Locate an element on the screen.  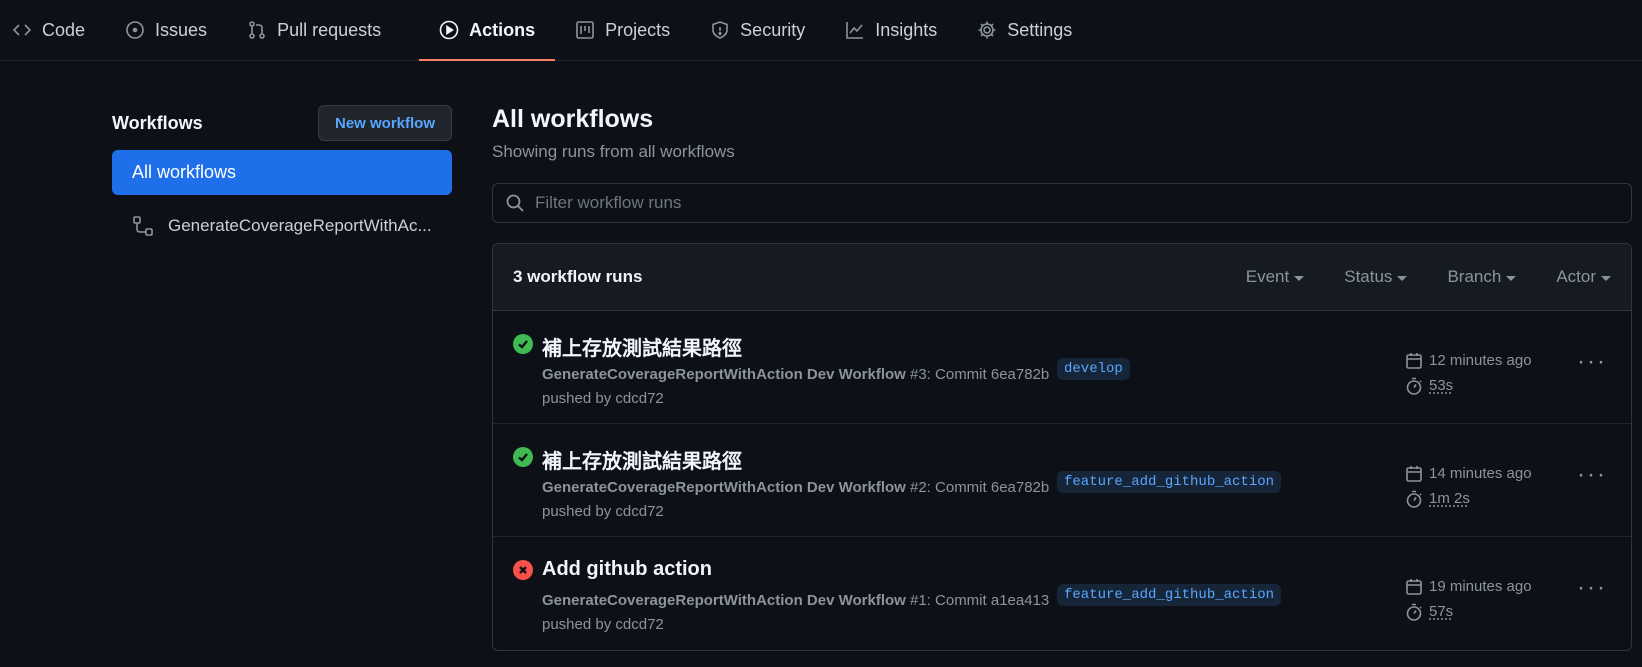
filter-label: Event is located at coordinates (1267, 276).